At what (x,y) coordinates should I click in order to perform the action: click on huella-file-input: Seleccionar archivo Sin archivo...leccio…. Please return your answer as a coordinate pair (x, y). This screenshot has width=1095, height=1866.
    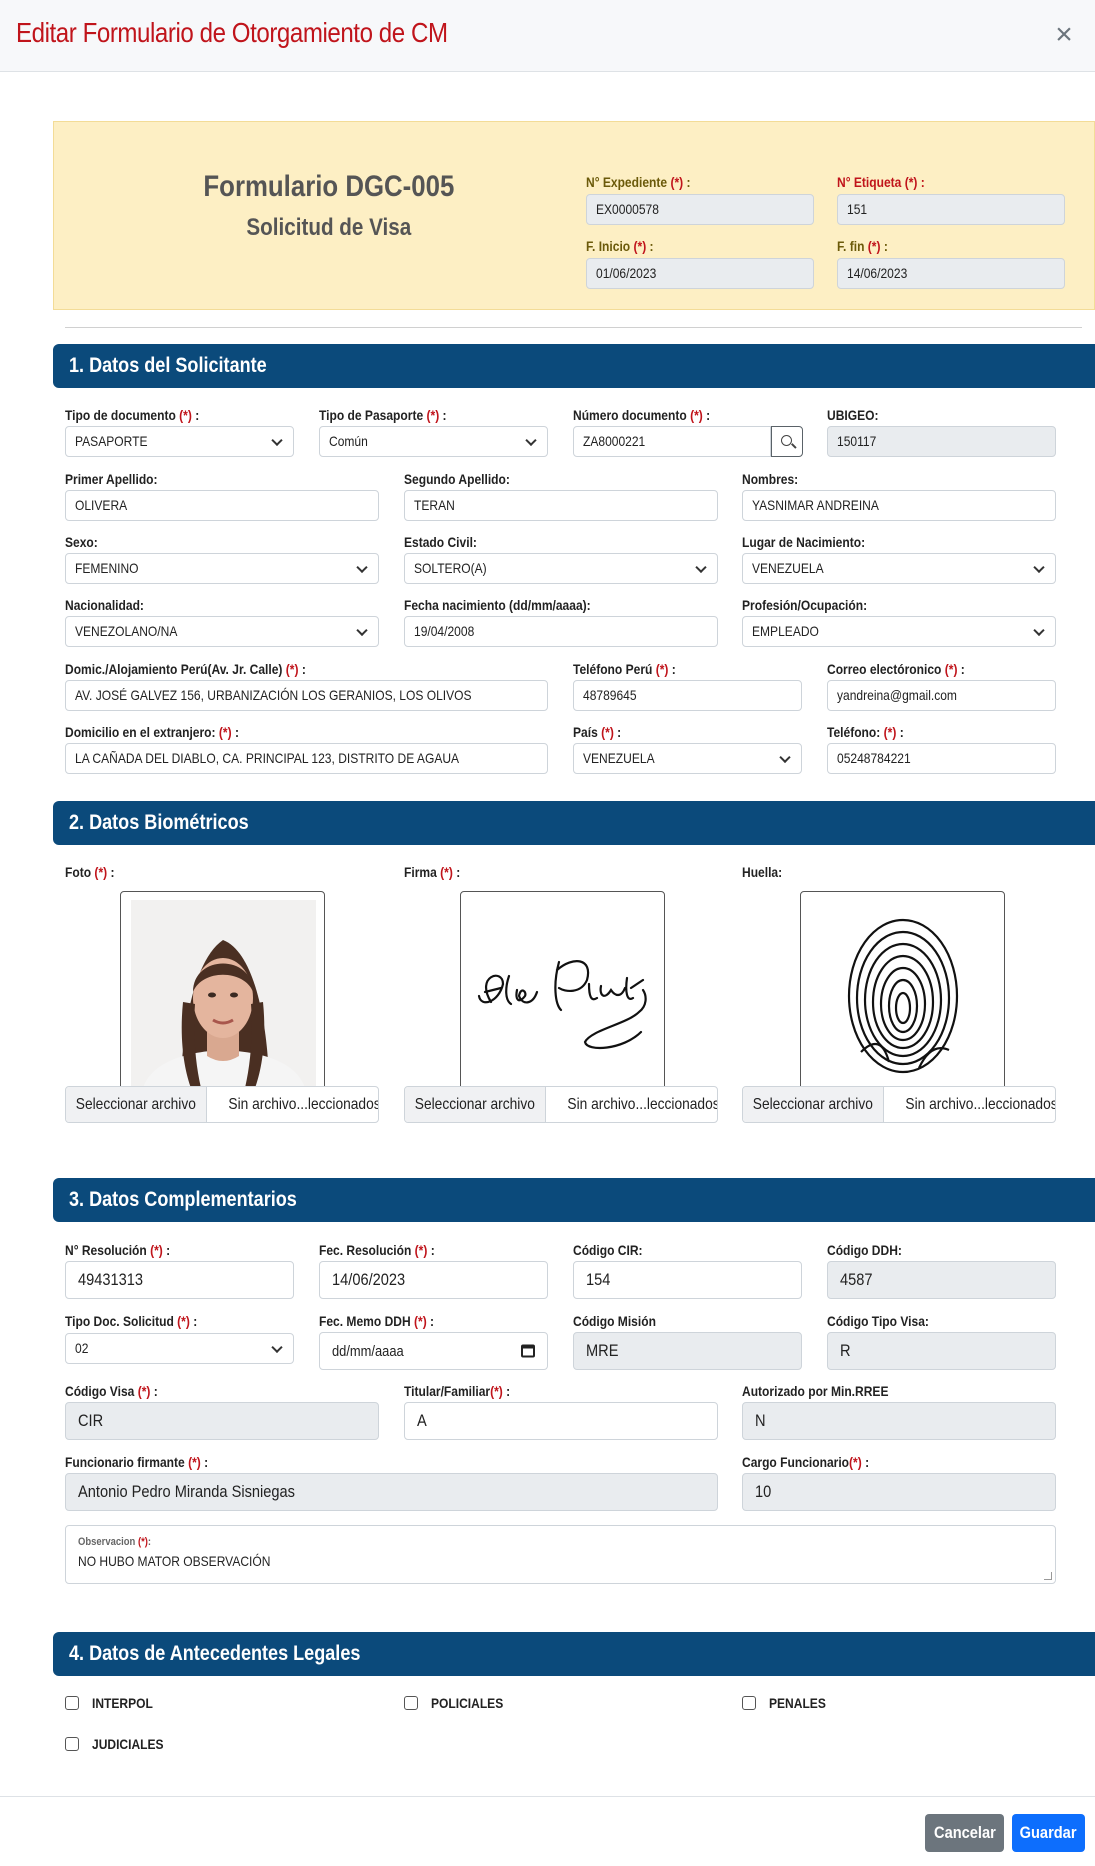
    Looking at the image, I should click on (899, 1104).